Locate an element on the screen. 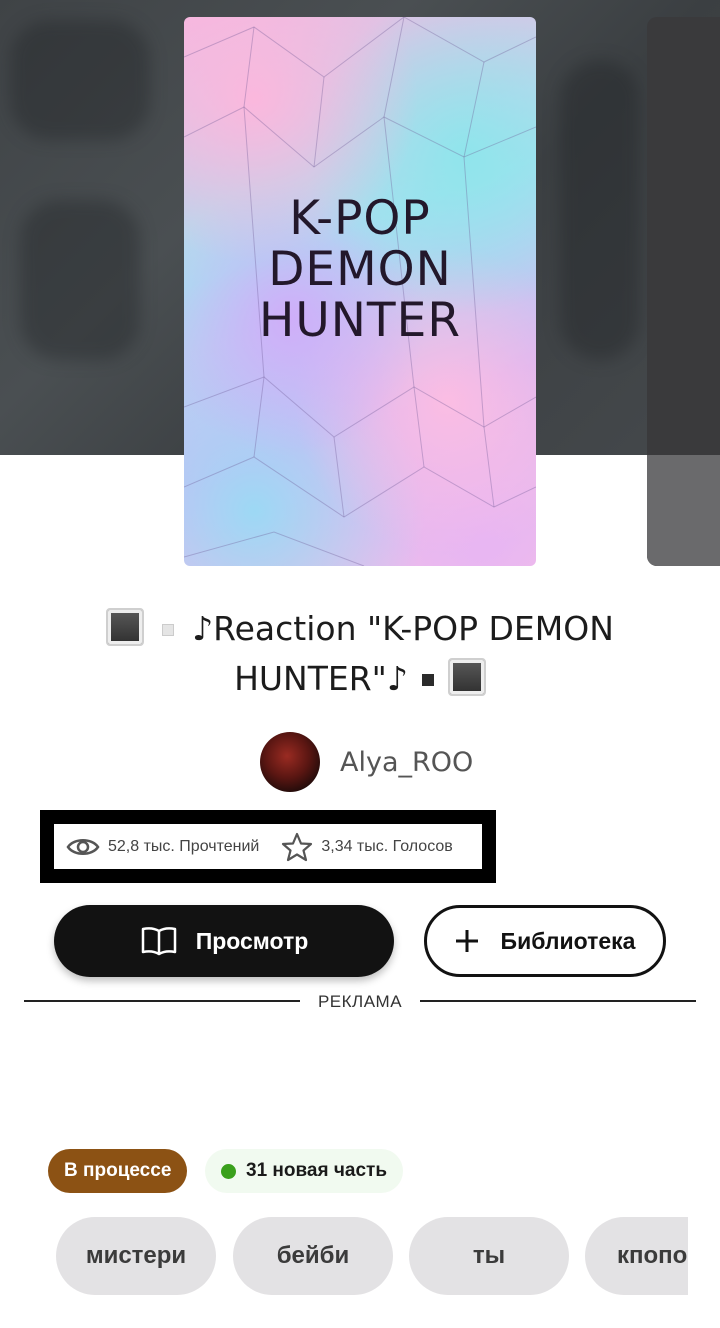  status-badge: В процессе is located at coordinates (118, 1171).